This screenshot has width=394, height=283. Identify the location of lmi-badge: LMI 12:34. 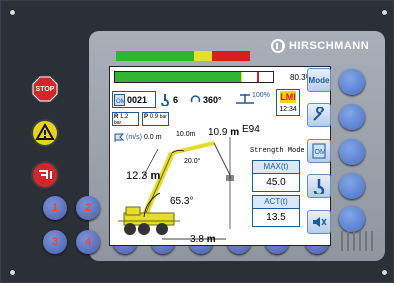
(288, 102).